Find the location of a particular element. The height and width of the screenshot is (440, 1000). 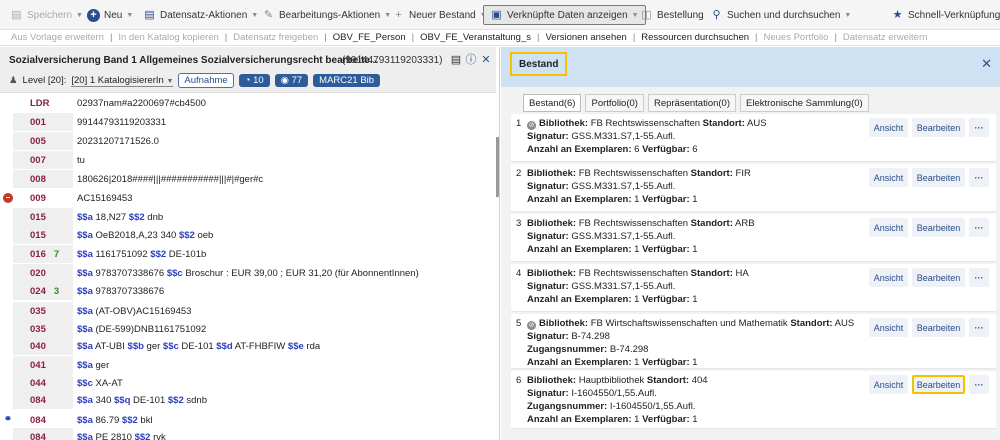

verknuepfte-daten-button: ▣ Verknüpfte Daten anzeigen ▼ is located at coordinates (564, 15).